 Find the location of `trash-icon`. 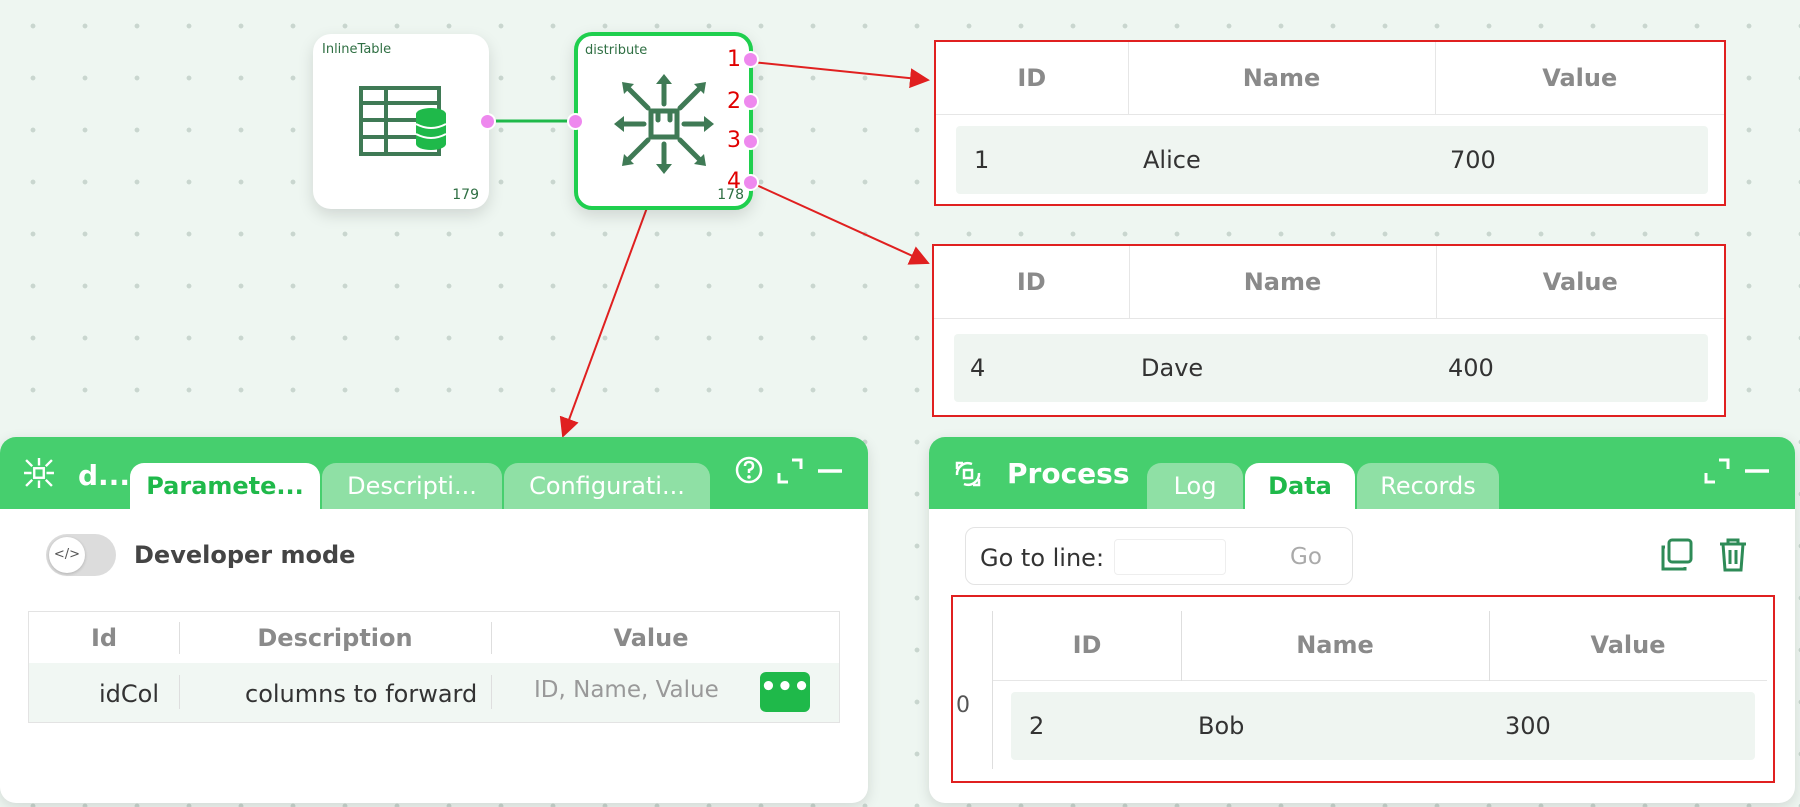

trash-icon is located at coordinates (1733, 555).